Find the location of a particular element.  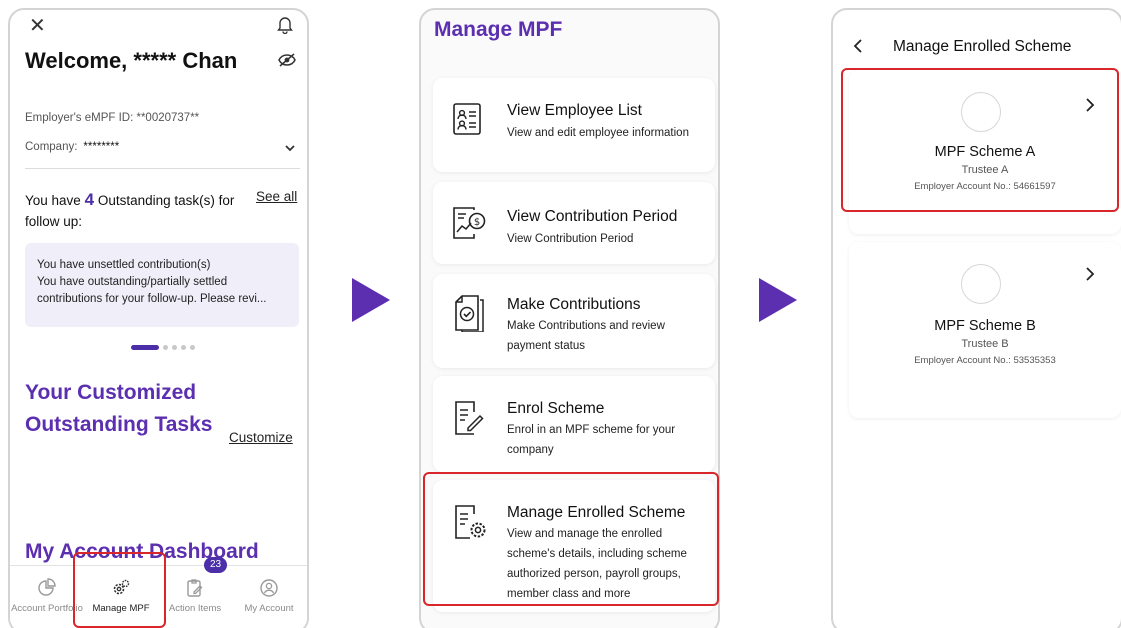

scheme-account-number: Employer Account No.: 53535353 is located at coordinates (985, 360).